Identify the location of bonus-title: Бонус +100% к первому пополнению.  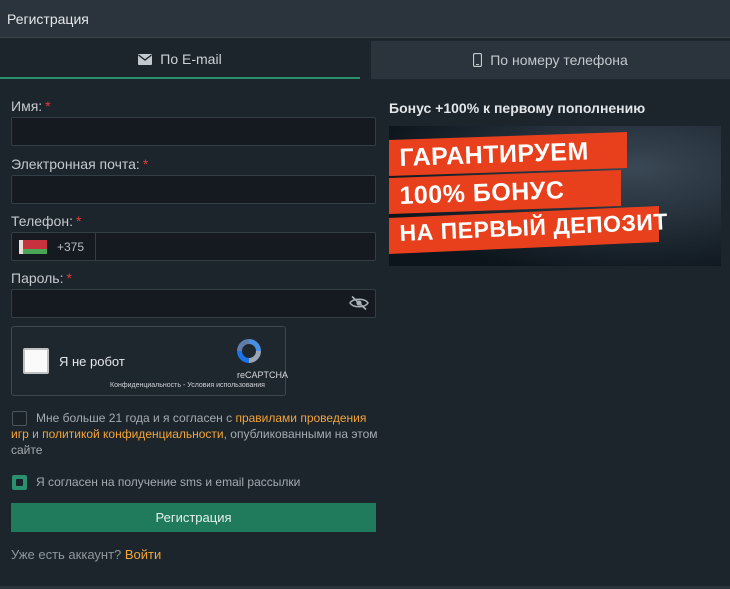
(517, 108).